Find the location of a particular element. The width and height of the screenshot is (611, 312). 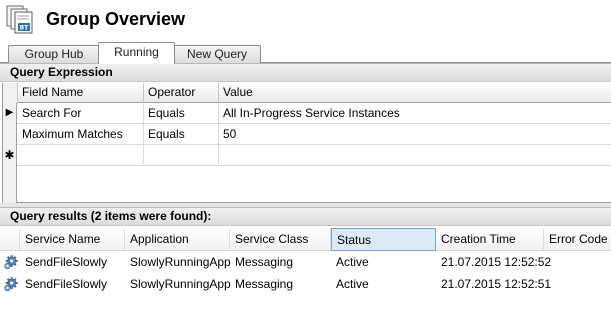

operator-cell is located at coordinates (181, 155).